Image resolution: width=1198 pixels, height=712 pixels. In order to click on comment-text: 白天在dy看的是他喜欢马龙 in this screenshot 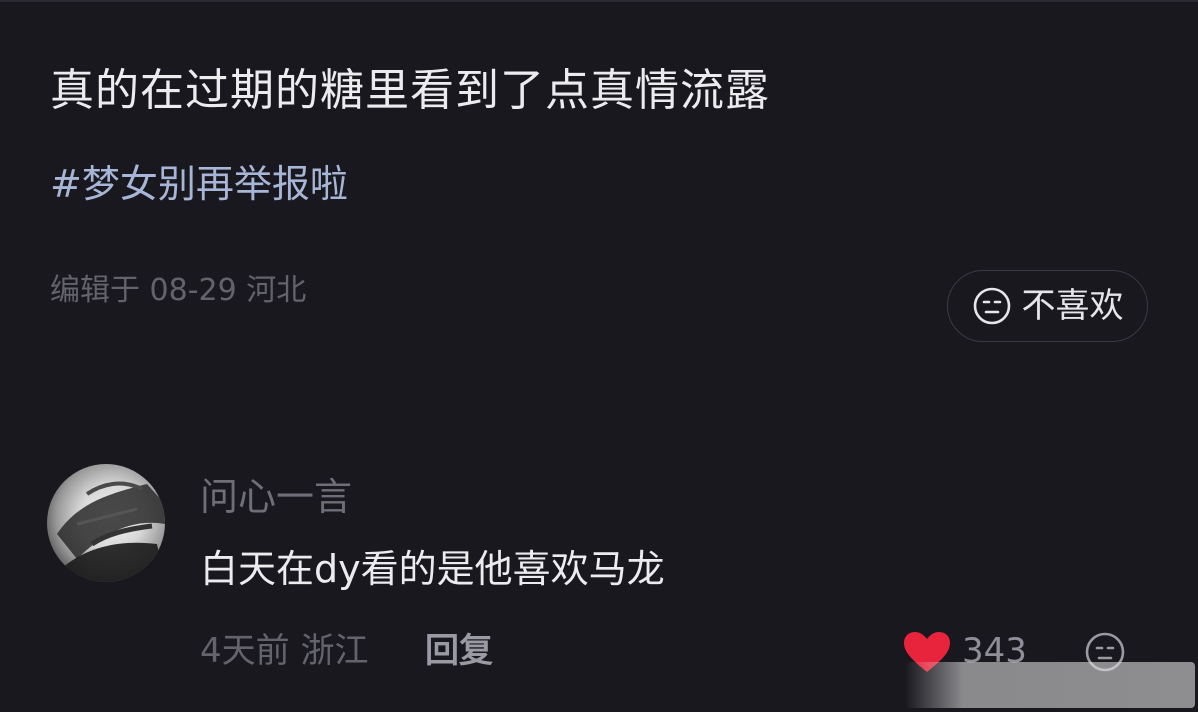, I will do `click(432, 569)`.